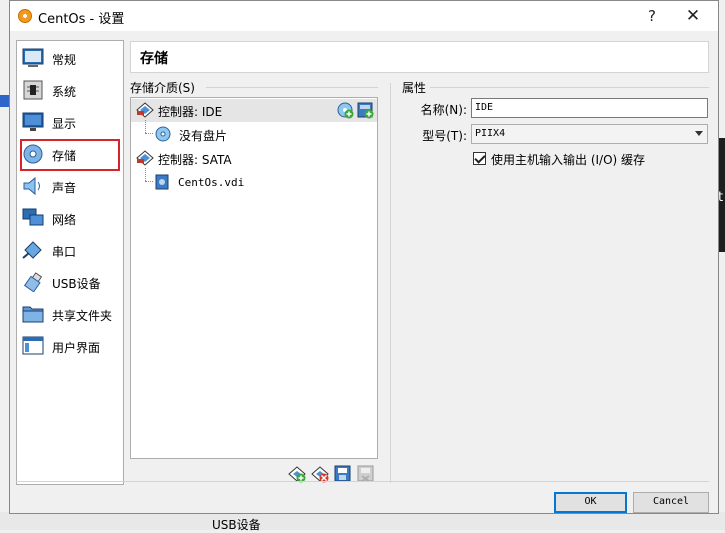  I want to click on page-title: 存储, so click(154, 59).